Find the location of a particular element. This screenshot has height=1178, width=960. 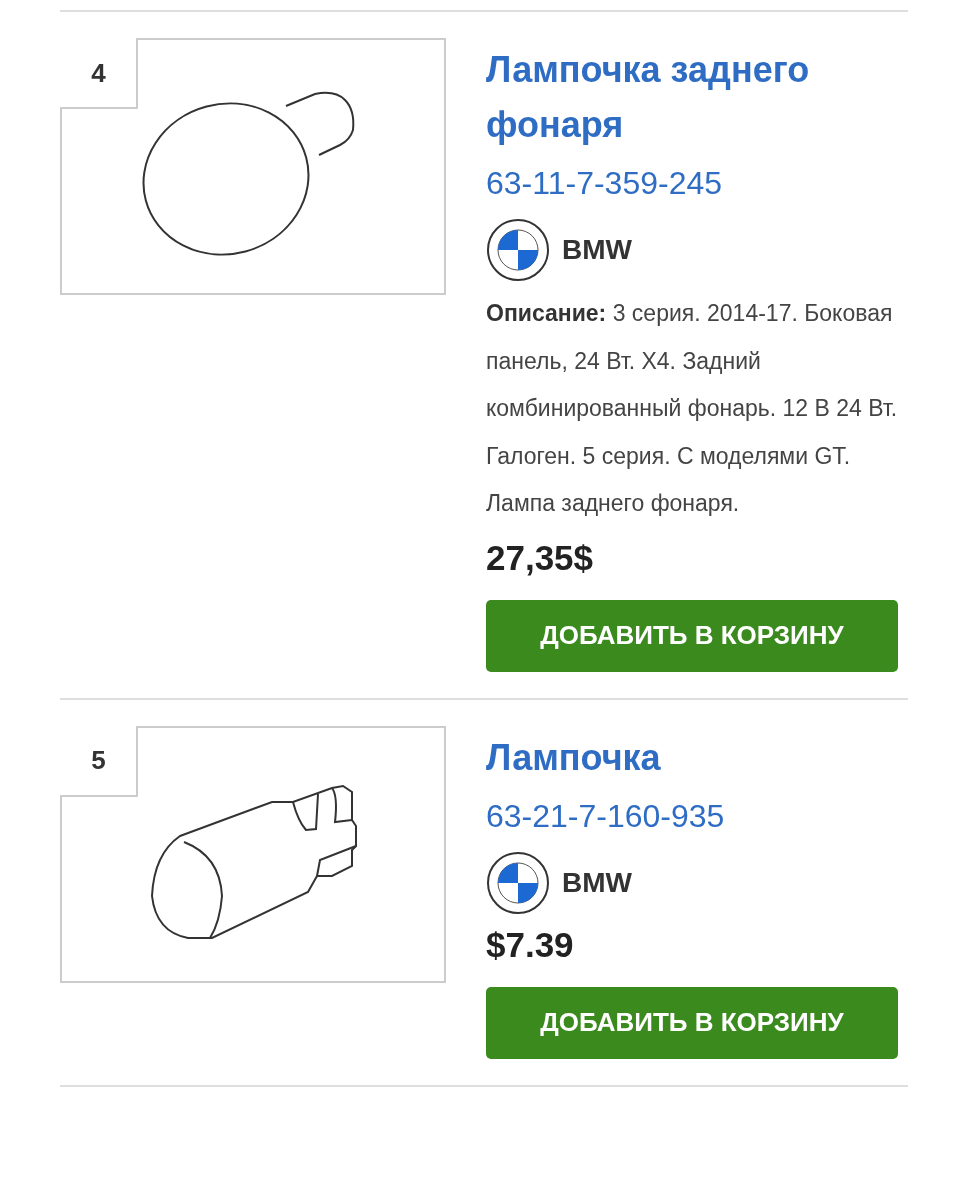

part-number-link: 63-11-7-359-245 is located at coordinates (604, 183).